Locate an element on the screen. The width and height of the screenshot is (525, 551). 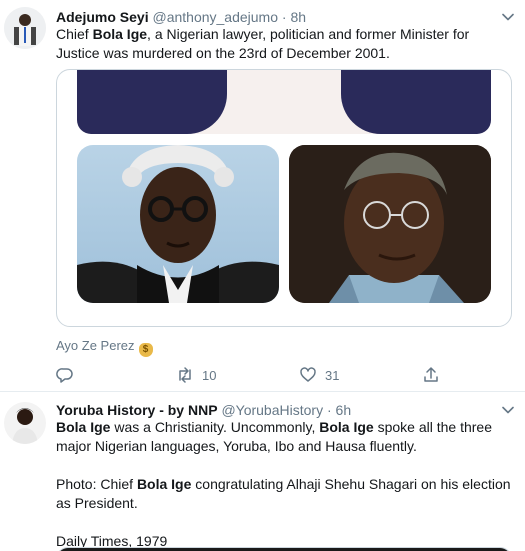
photo-judge-portrait is located at coordinates (178, 224).